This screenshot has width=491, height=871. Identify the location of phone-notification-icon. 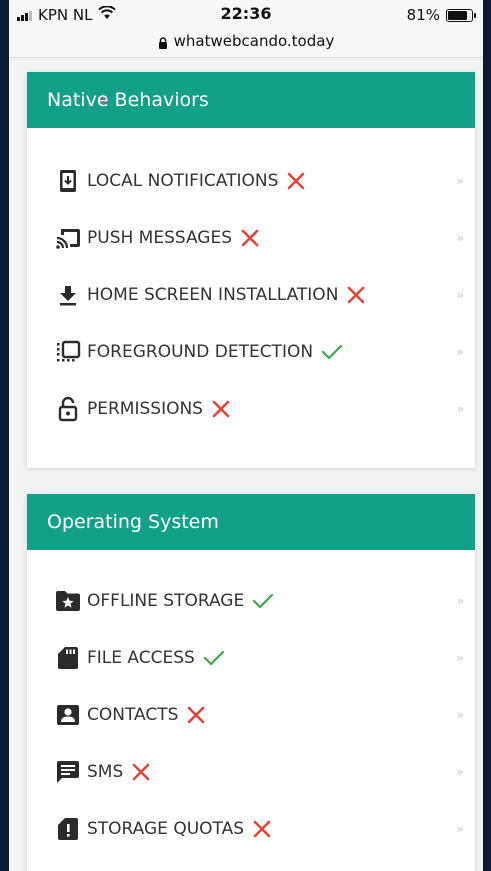
(68, 181).